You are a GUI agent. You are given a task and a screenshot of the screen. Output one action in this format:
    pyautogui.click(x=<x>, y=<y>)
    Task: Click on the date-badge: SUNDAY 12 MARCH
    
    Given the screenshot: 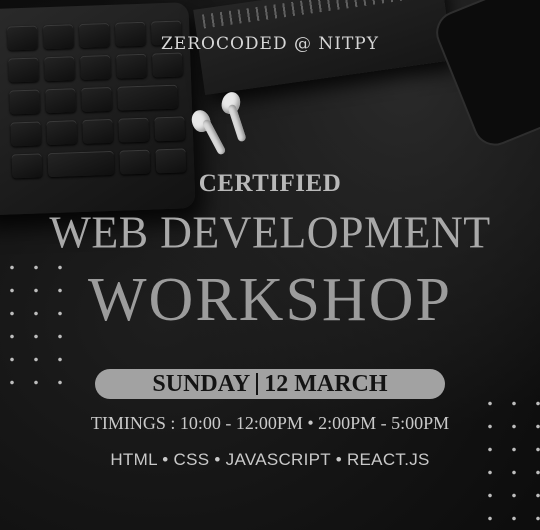 What is the action you would take?
    pyautogui.click(x=270, y=384)
    